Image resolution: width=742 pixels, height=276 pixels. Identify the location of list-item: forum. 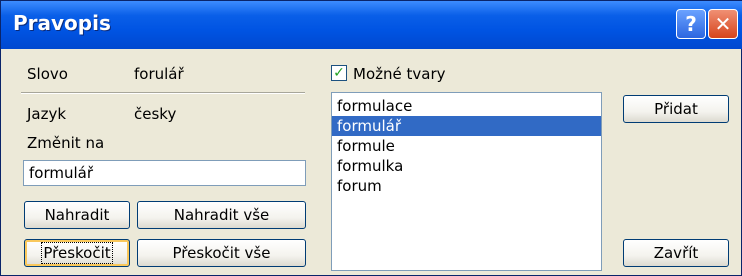
(466, 186).